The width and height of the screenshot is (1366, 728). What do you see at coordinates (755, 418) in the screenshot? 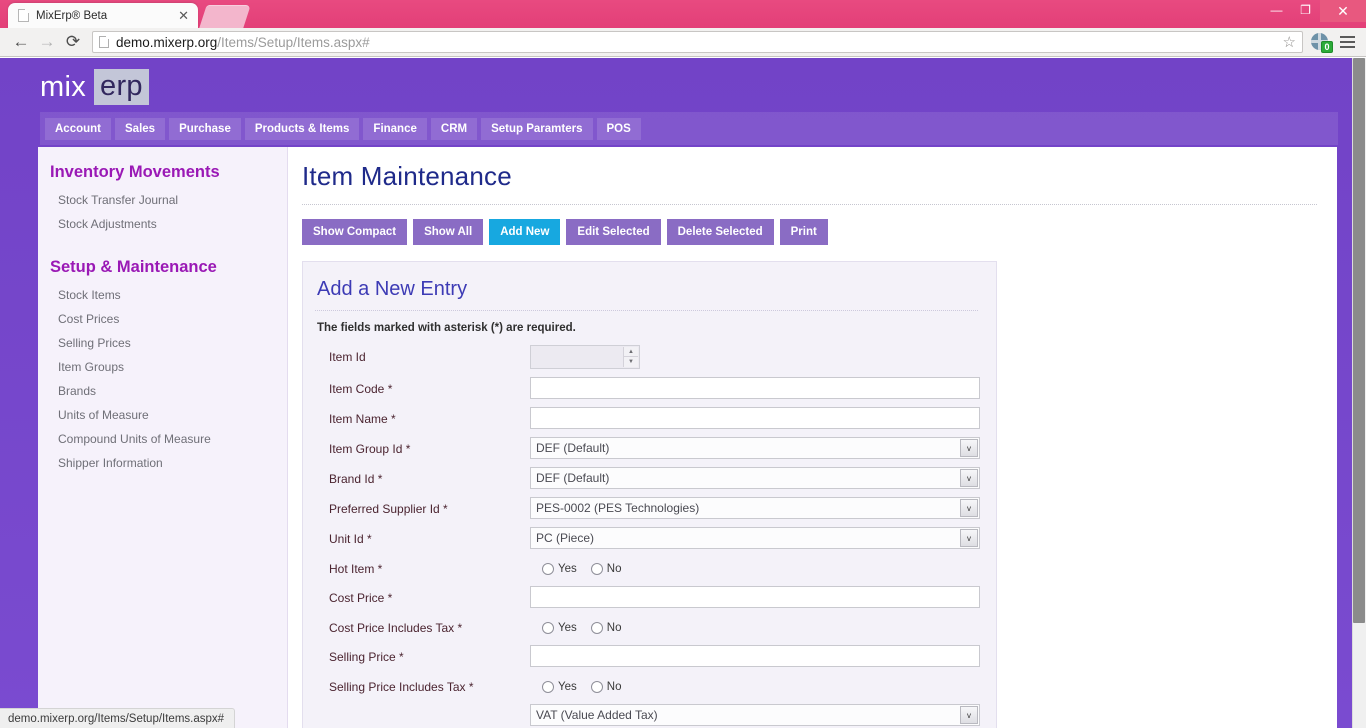
I see `item-name-input` at bounding box center [755, 418].